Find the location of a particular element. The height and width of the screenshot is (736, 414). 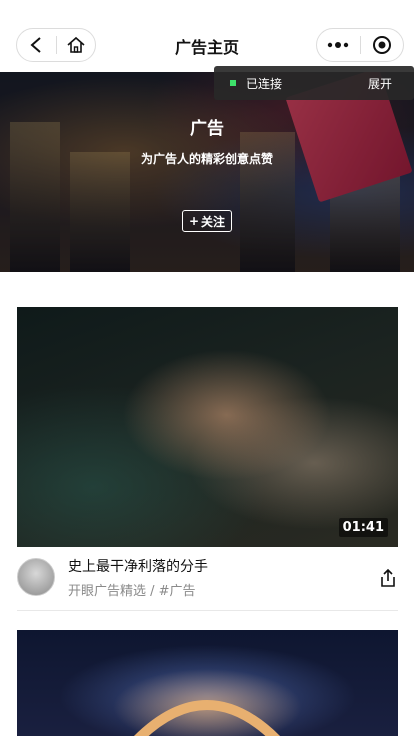

follow-button: + 关注 is located at coordinates (207, 221).